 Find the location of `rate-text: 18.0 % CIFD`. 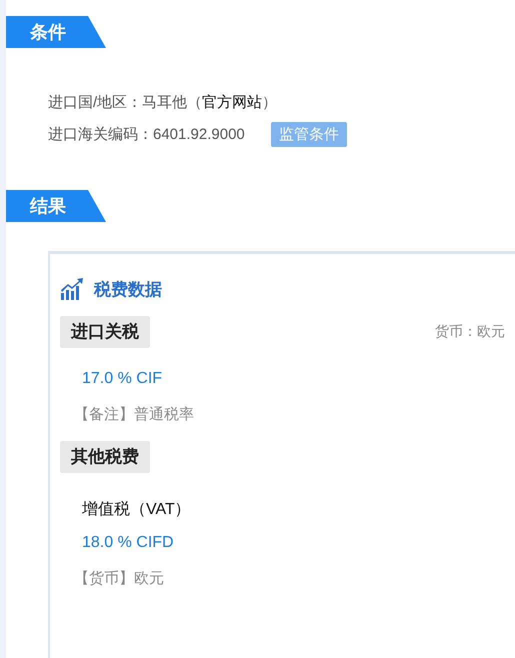

rate-text: 18.0 % CIFD is located at coordinates (128, 543).